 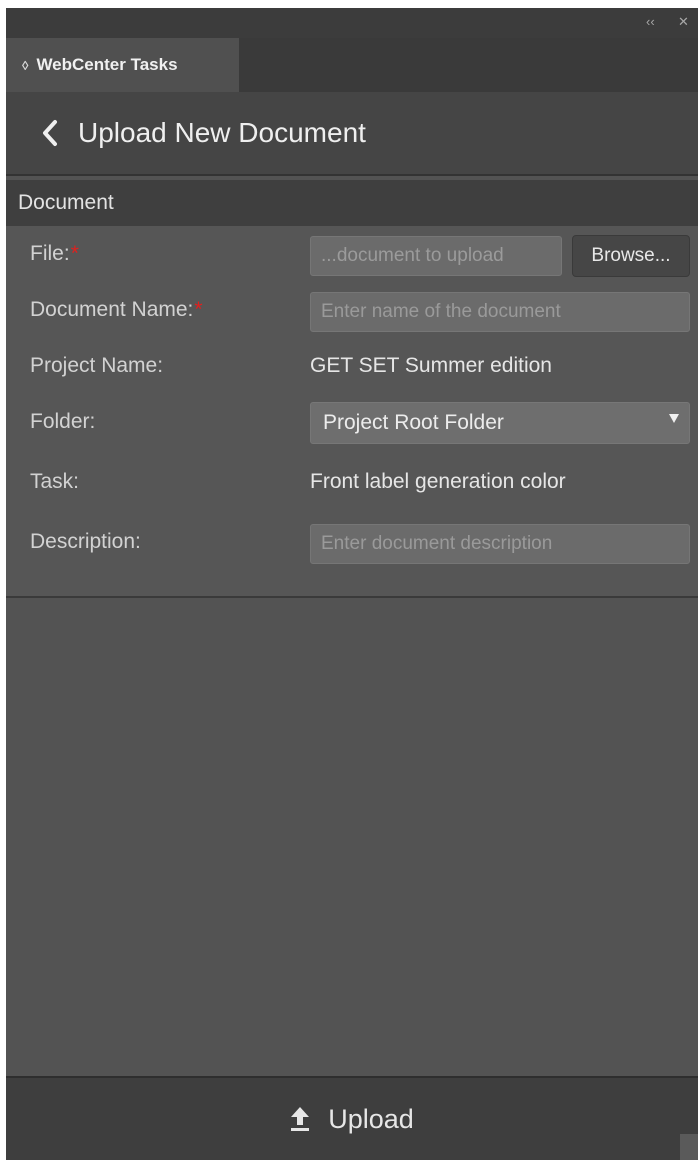 I want to click on file-label: File: *, so click(x=54, y=254).